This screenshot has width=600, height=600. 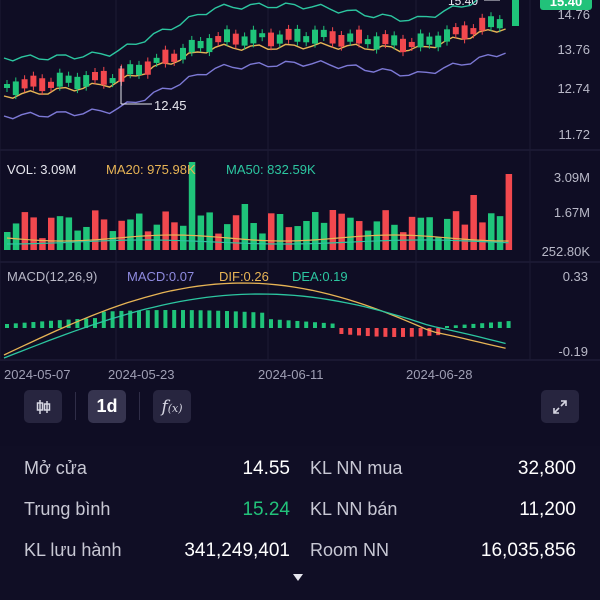 I want to click on expand-caret-icon, so click(x=298, y=577).